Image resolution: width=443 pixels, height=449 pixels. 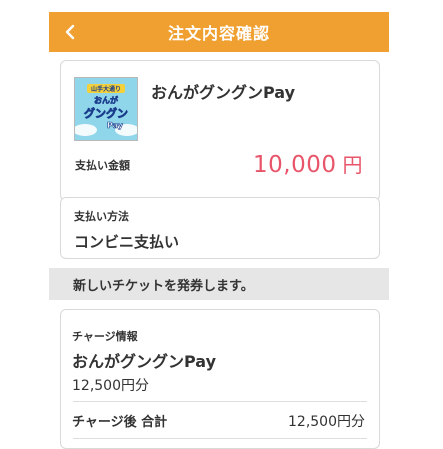 What do you see at coordinates (127, 242) in the screenshot?
I see `payment-method-value: コンビニ支払い` at bounding box center [127, 242].